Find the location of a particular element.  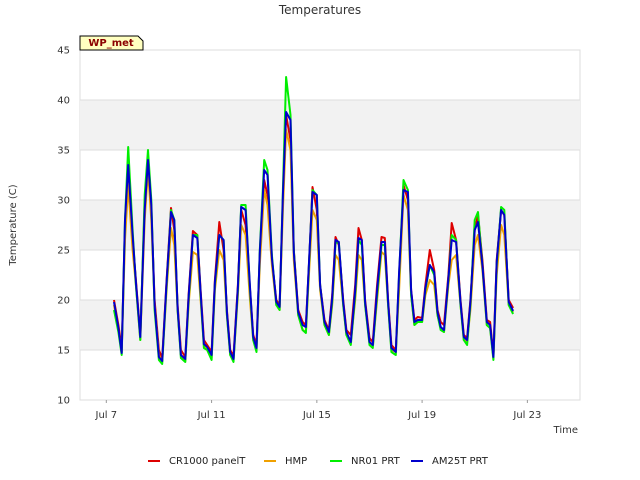

y-tick-label: 10 is located at coordinates (63, 401).